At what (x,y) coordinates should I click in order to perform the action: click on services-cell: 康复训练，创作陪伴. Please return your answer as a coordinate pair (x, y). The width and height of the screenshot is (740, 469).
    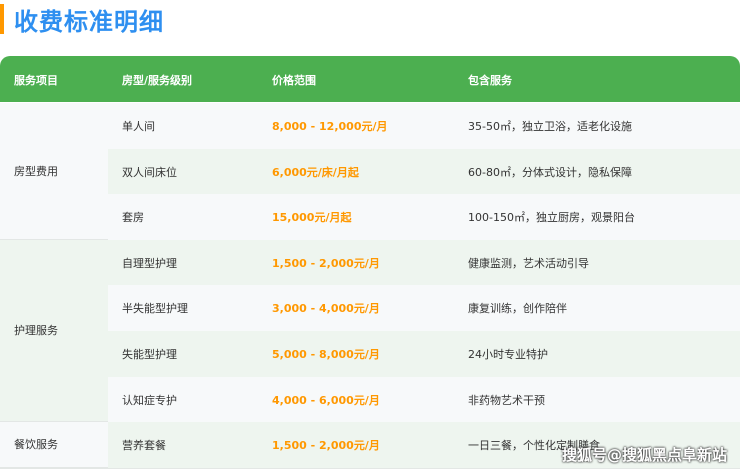
    Looking at the image, I should click on (517, 309).